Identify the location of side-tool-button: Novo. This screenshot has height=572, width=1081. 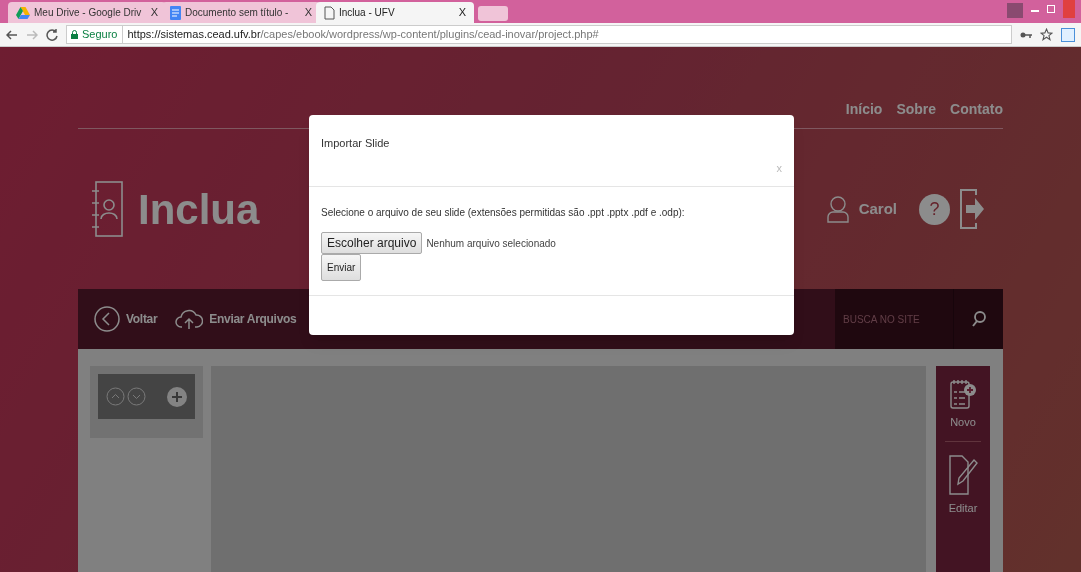
(963, 404).